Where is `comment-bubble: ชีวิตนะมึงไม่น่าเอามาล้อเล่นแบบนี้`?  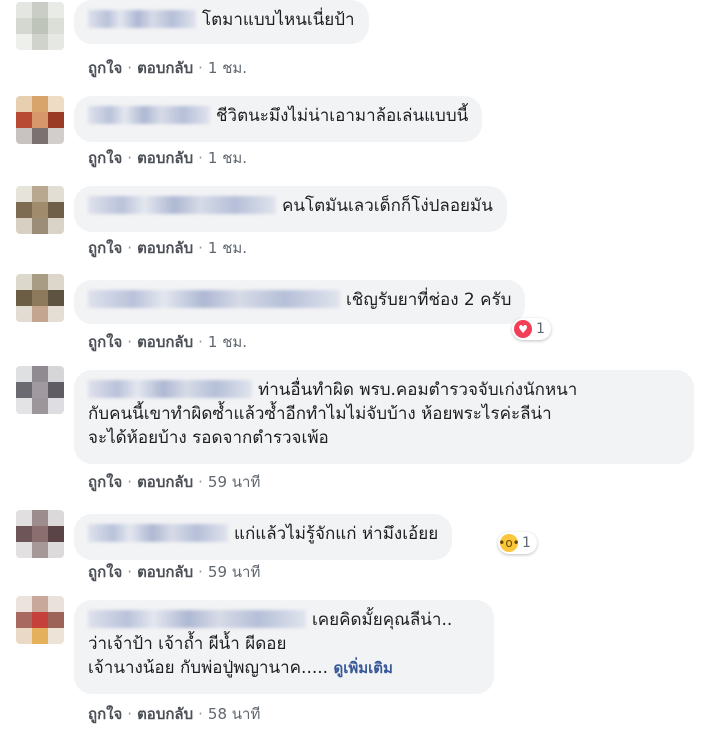
comment-bubble: ชีวิตนะมึงไม่น่าเอามาล้อเล่นแบบนี้ is located at coordinates (278, 119).